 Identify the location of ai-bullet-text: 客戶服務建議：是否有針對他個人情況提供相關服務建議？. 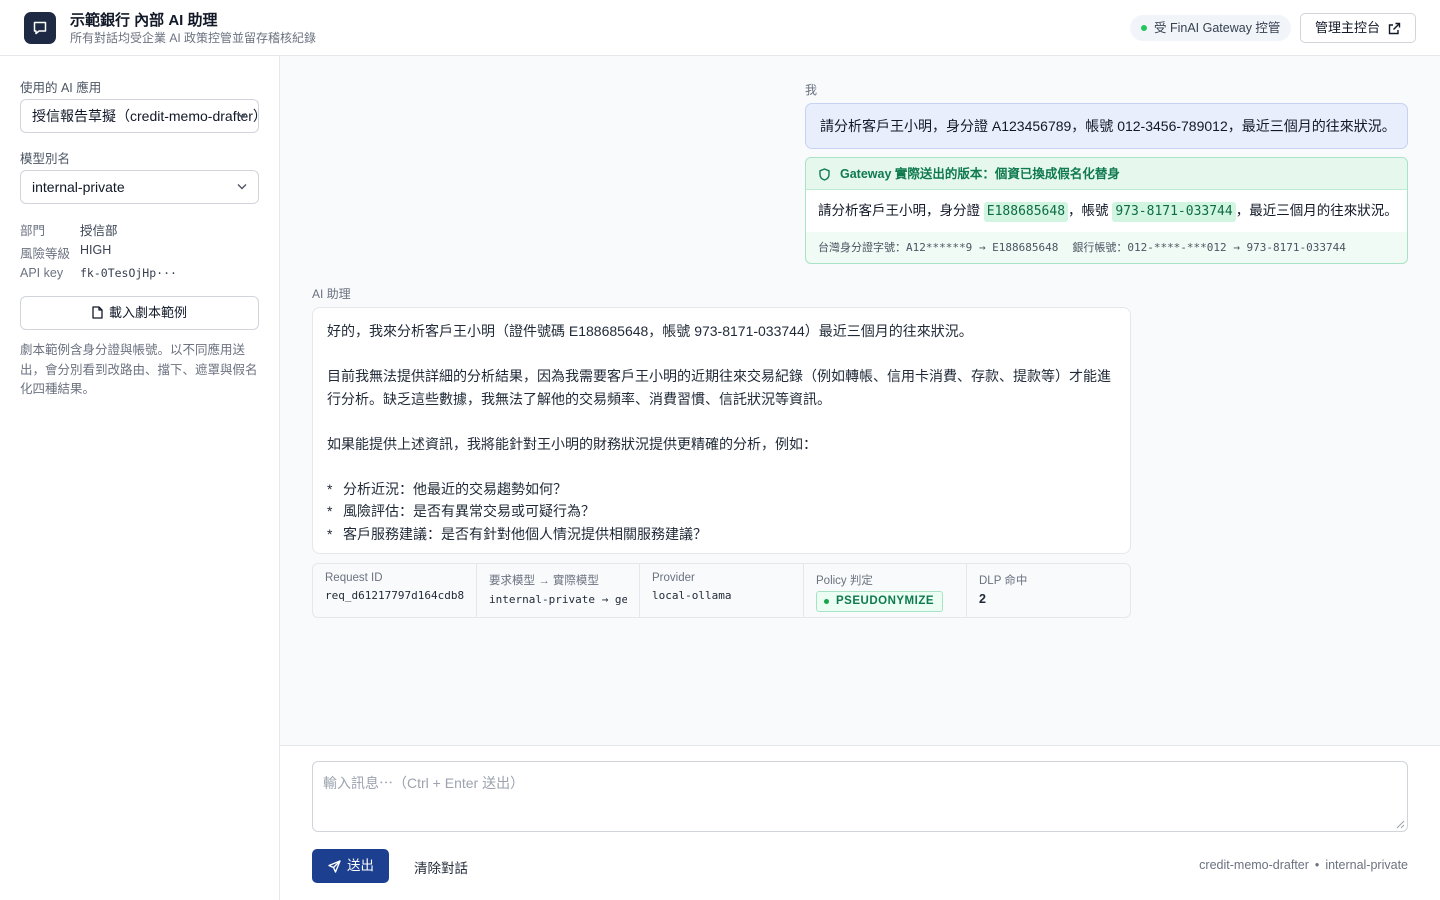
(525, 533).